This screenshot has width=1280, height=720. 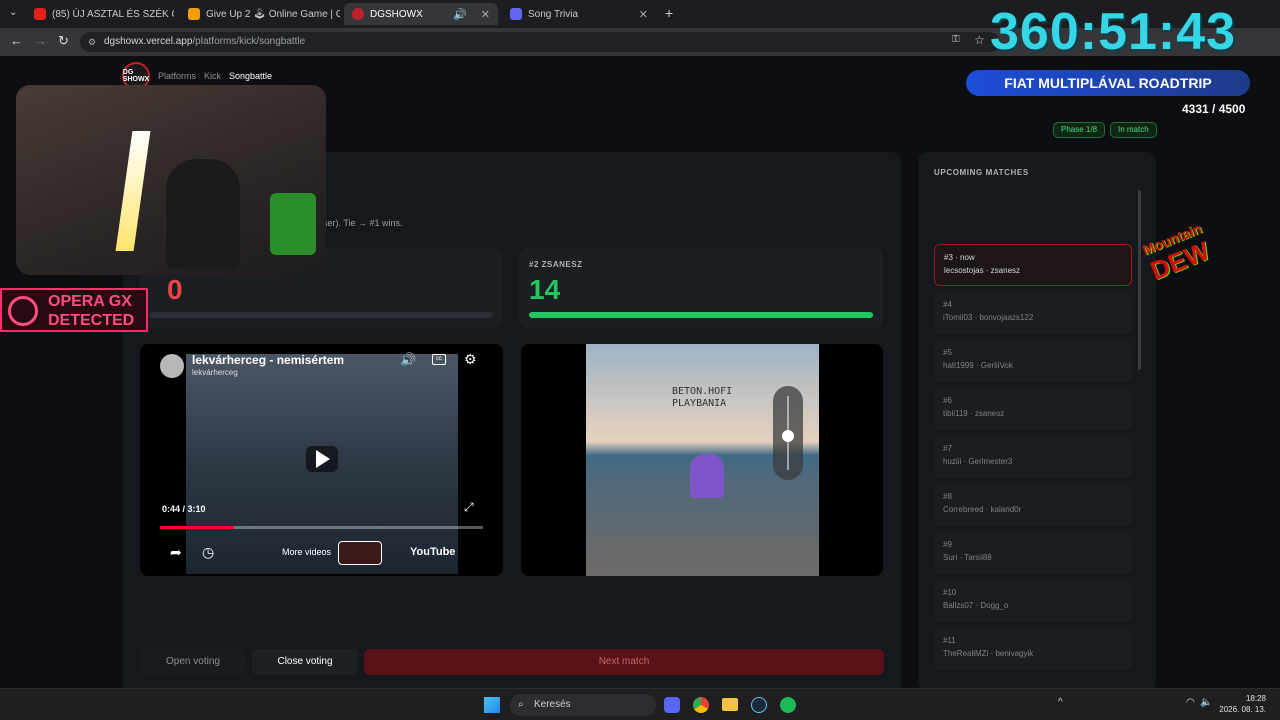 I want to click on steam-icon, so click(x=759, y=705).